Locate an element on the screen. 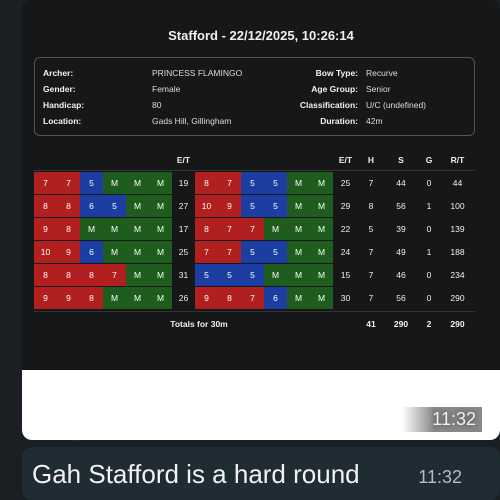 The image size is (500, 500). score-row: 7 7 5 M M M 19 8 7 5 5 M M 25 7 44 0 44 is located at coordinates (254, 183).